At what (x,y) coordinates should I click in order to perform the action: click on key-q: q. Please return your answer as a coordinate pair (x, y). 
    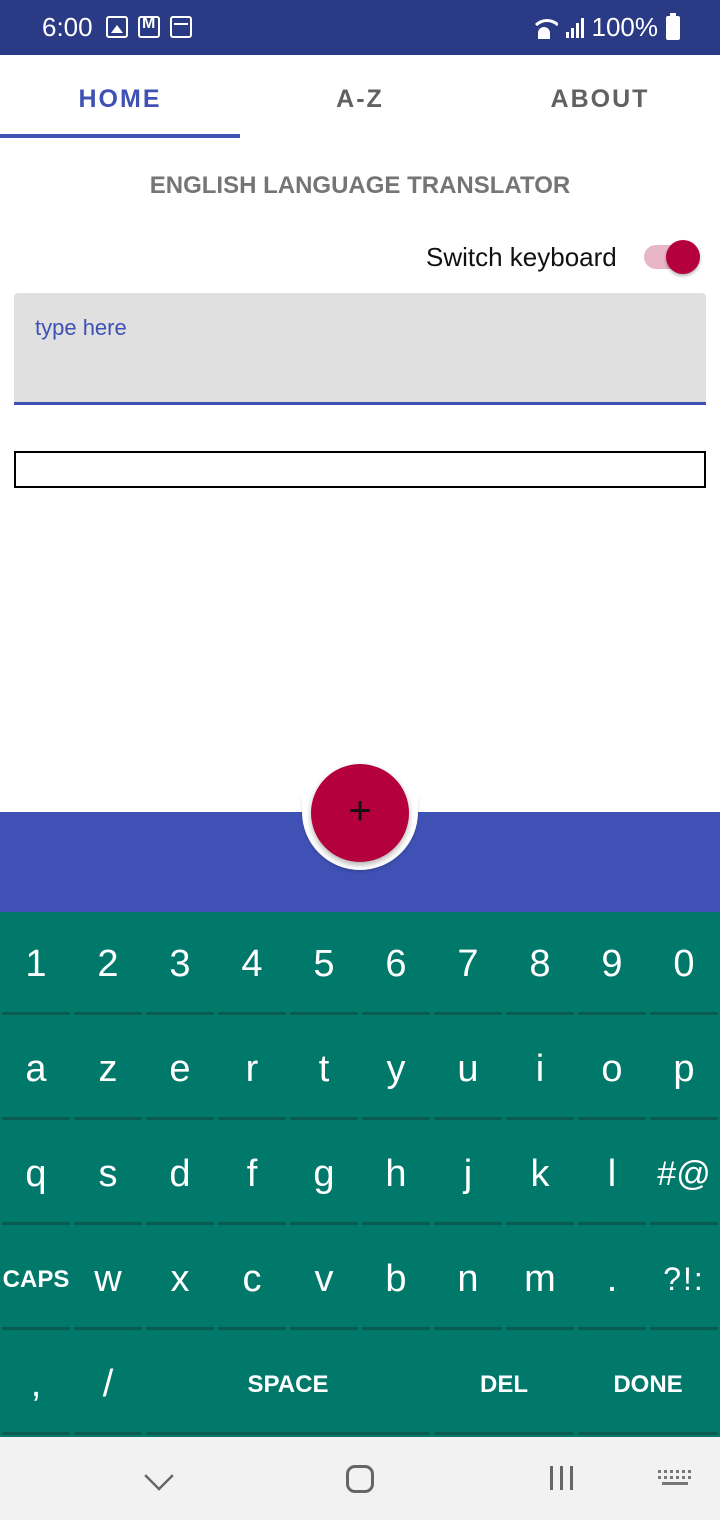
    Looking at the image, I should click on (36, 1173).